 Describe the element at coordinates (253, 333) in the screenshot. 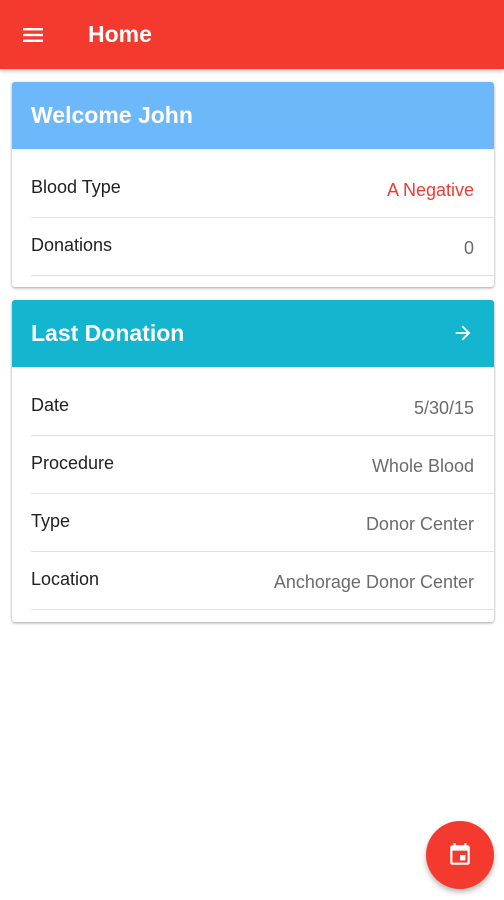

I see `last-donation-header: Last Donation` at that location.